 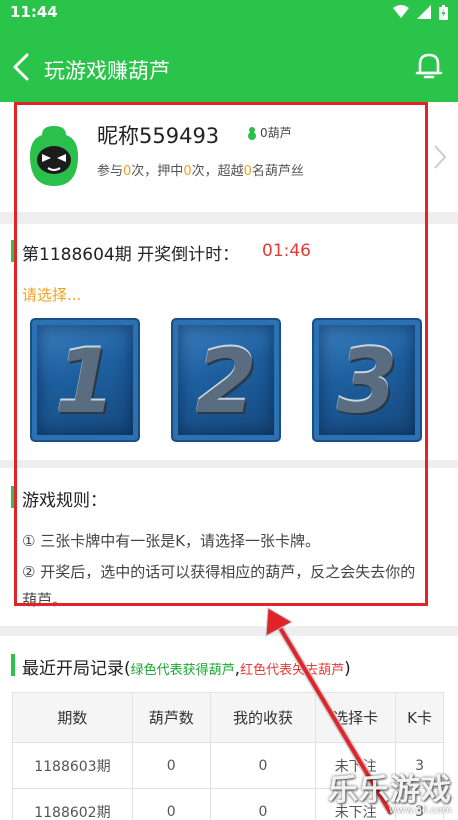 I want to click on column-header: 期数, so click(x=72, y=717).